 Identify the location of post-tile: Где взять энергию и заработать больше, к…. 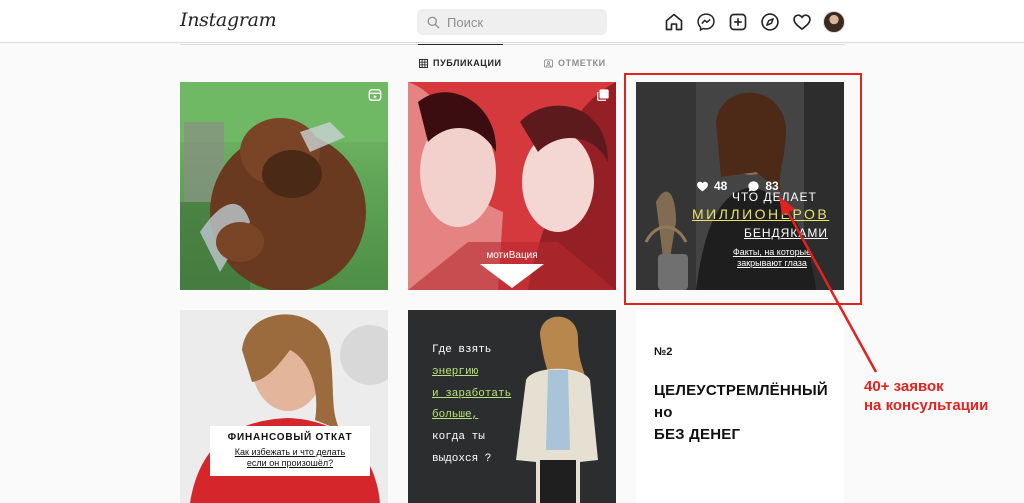
(512, 406).